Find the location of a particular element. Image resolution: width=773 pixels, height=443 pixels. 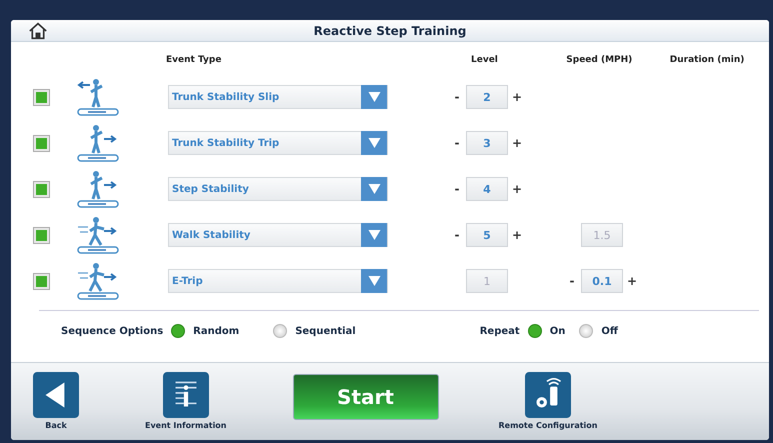

back-label: Back is located at coordinates (56, 425).